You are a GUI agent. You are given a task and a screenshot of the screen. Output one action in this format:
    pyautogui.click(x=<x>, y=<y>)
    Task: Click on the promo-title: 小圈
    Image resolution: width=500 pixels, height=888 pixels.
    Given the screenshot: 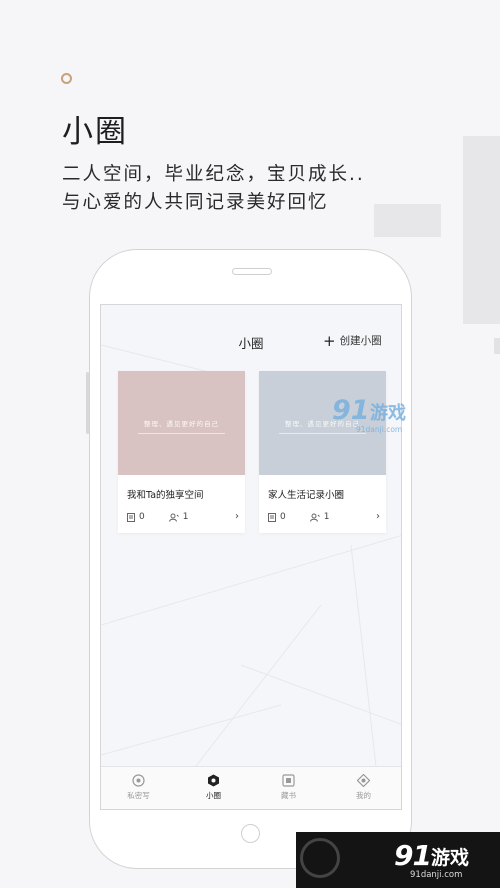 What is the action you would take?
    pyautogui.click(x=95, y=132)
    